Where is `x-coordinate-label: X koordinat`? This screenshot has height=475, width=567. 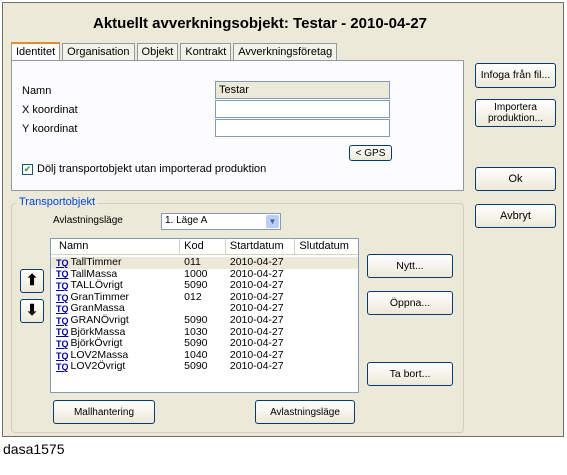
x-coordinate-label: X koordinat is located at coordinates (50, 110).